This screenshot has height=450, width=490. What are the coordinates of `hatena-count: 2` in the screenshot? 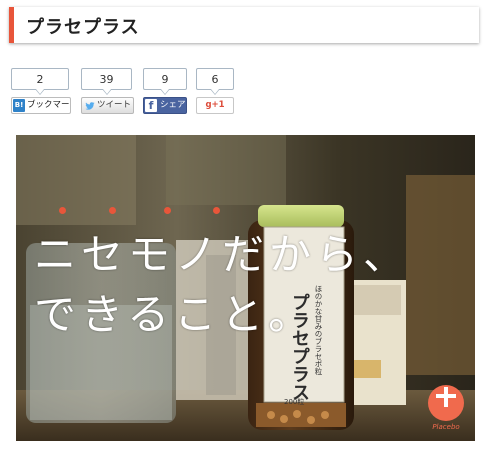 It's located at (40, 81).